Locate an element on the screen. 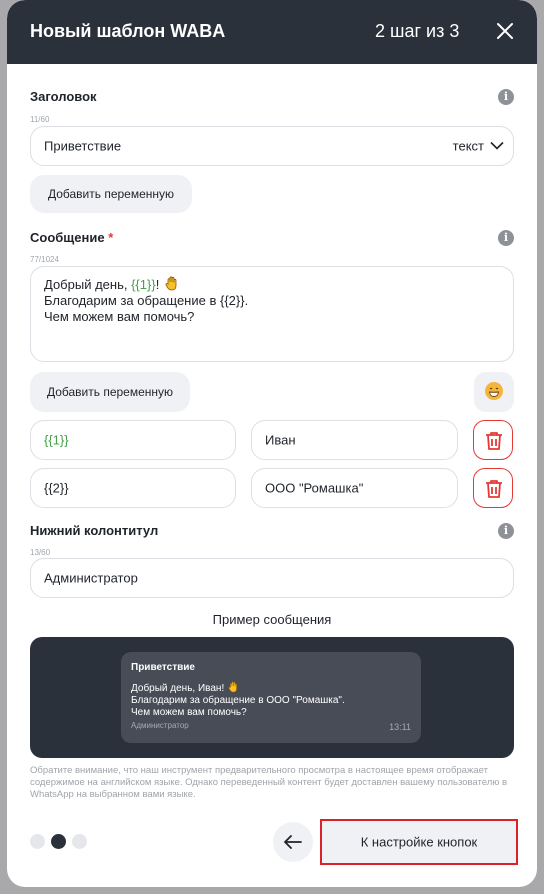 This screenshot has height=894, width=544. variable-value-2: ООО "Ромашка" is located at coordinates (314, 488).